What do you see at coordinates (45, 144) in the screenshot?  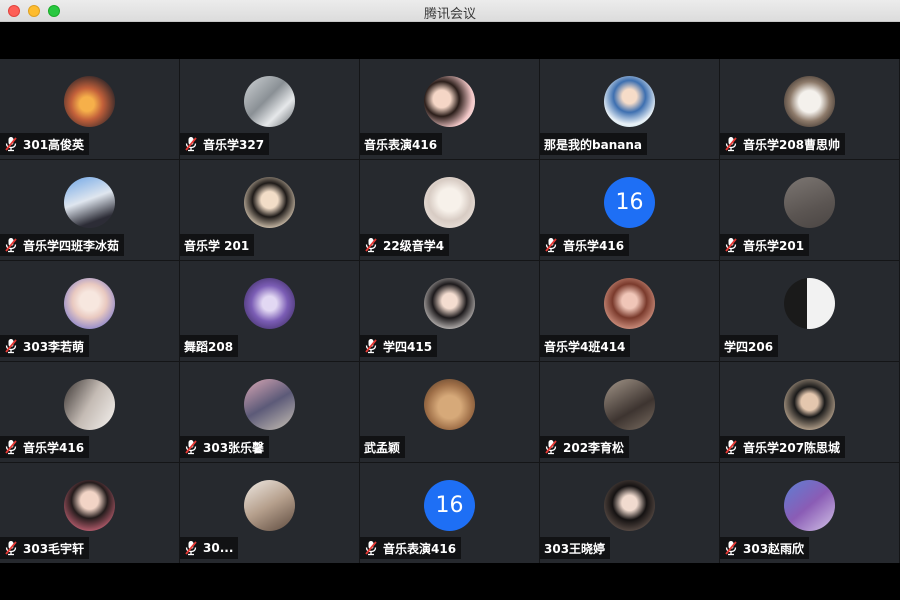 I see `participant-nameplate: 301高俊英` at bounding box center [45, 144].